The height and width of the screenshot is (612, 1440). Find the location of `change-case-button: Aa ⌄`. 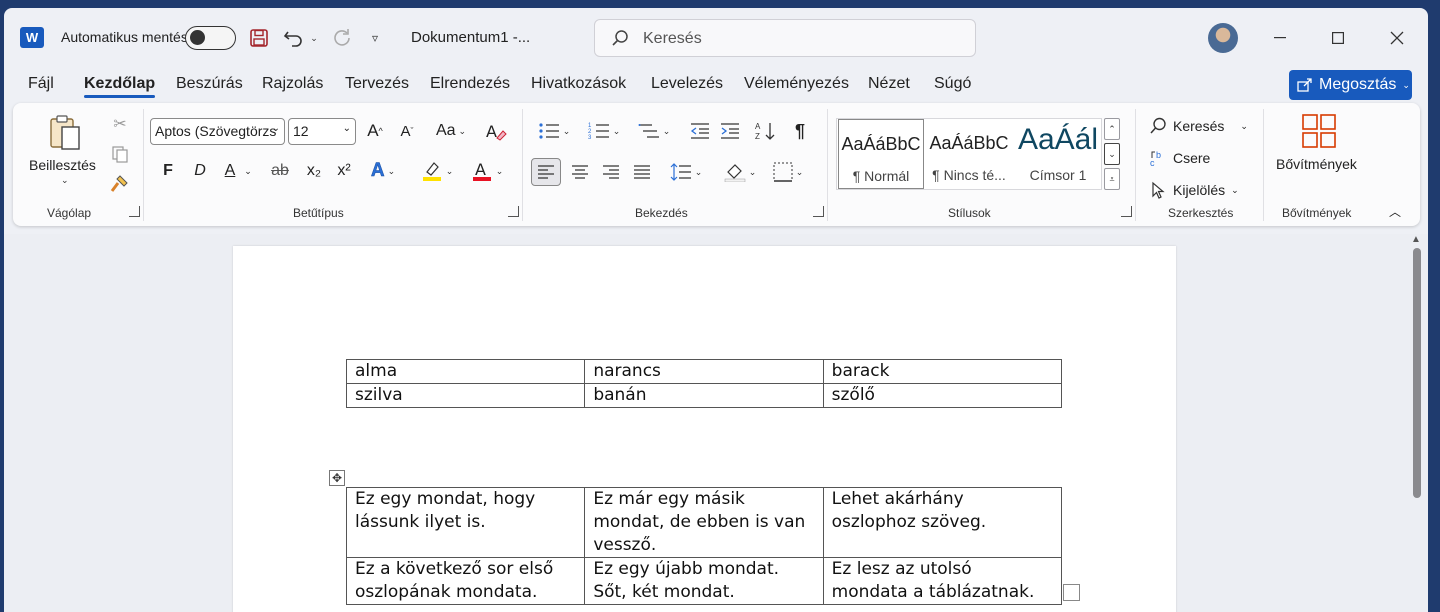

change-case-button: Aa ⌄ is located at coordinates (451, 131).